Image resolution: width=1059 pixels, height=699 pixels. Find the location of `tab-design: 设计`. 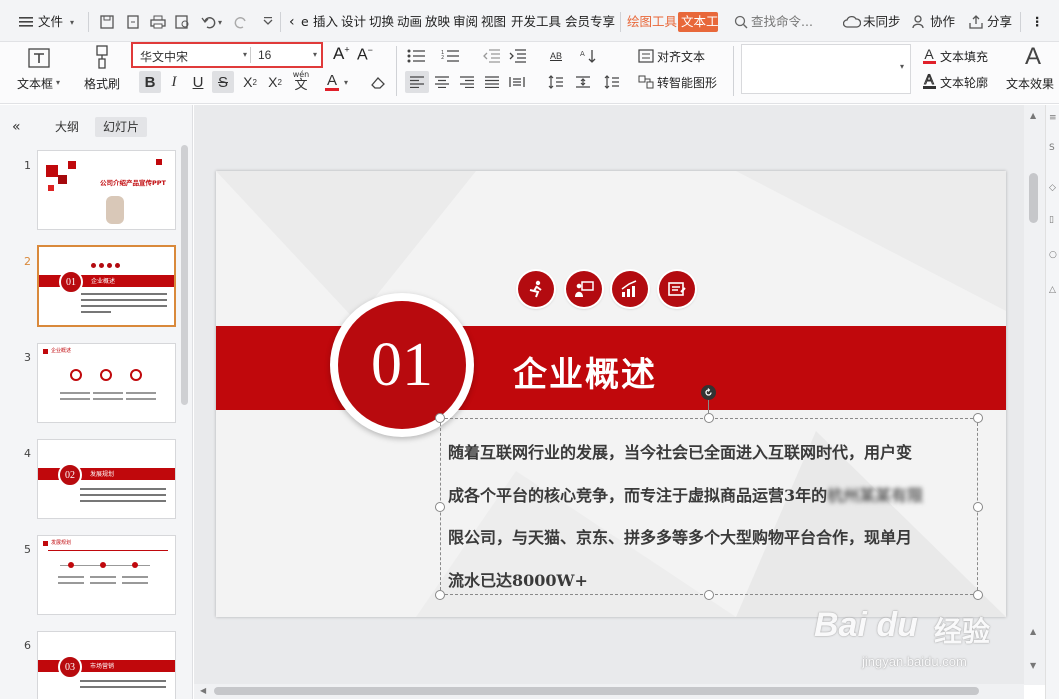

tab-design: 设计 is located at coordinates (353, 22).